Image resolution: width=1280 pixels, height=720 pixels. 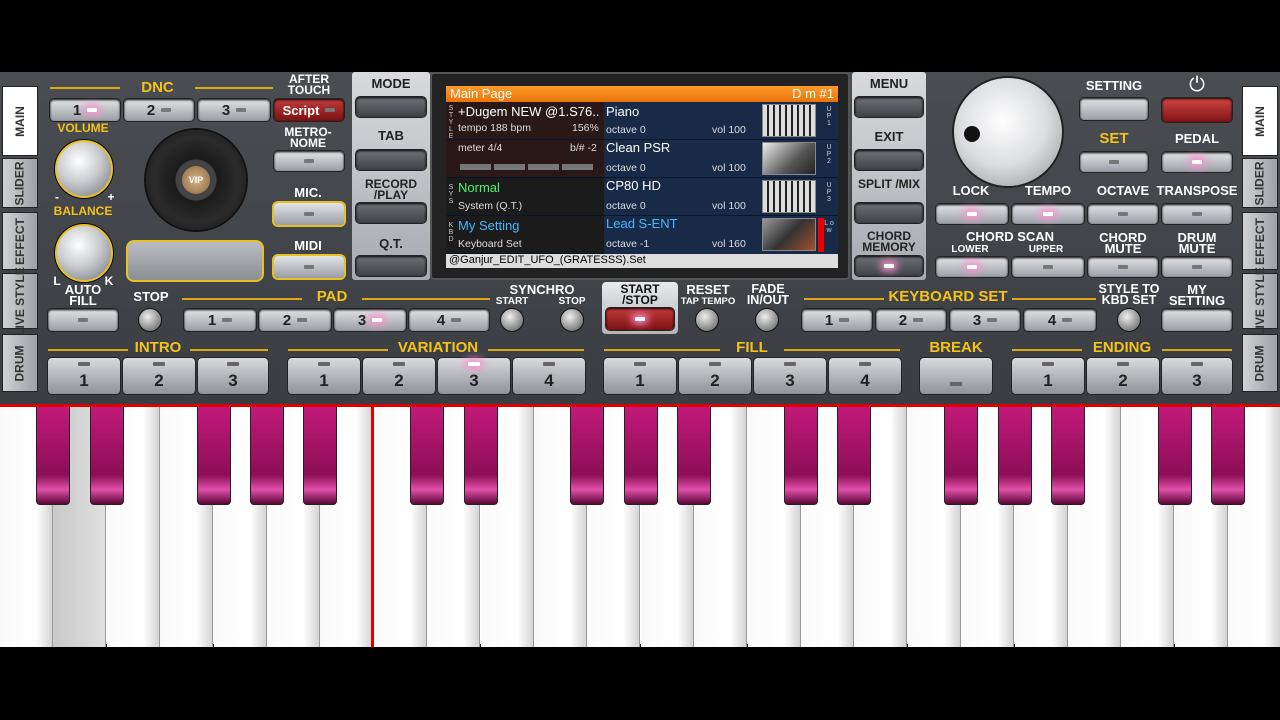 I want to click on voice-upper-1: Piano octave 0 vol 100 U P 1, so click(x=721, y=121).